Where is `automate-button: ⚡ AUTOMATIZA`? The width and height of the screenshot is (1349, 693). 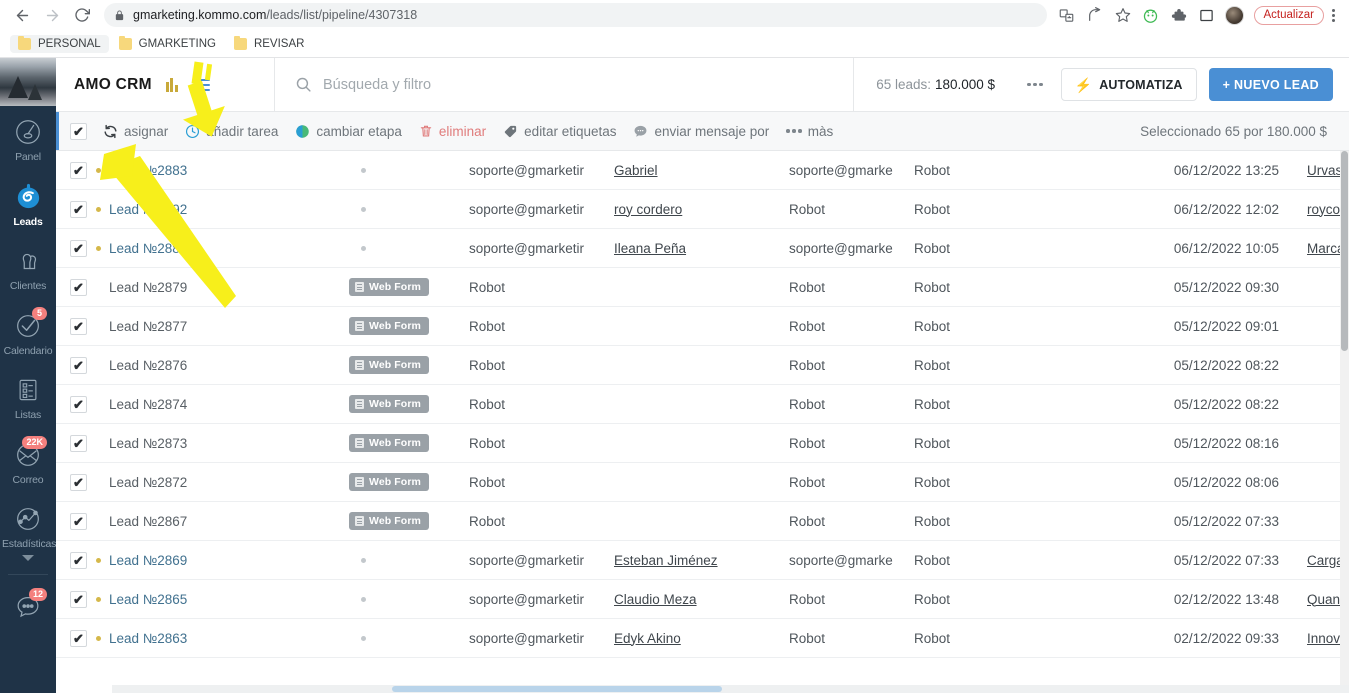 automate-button: ⚡ AUTOMATIZA is located at coordinates (1128, 84).